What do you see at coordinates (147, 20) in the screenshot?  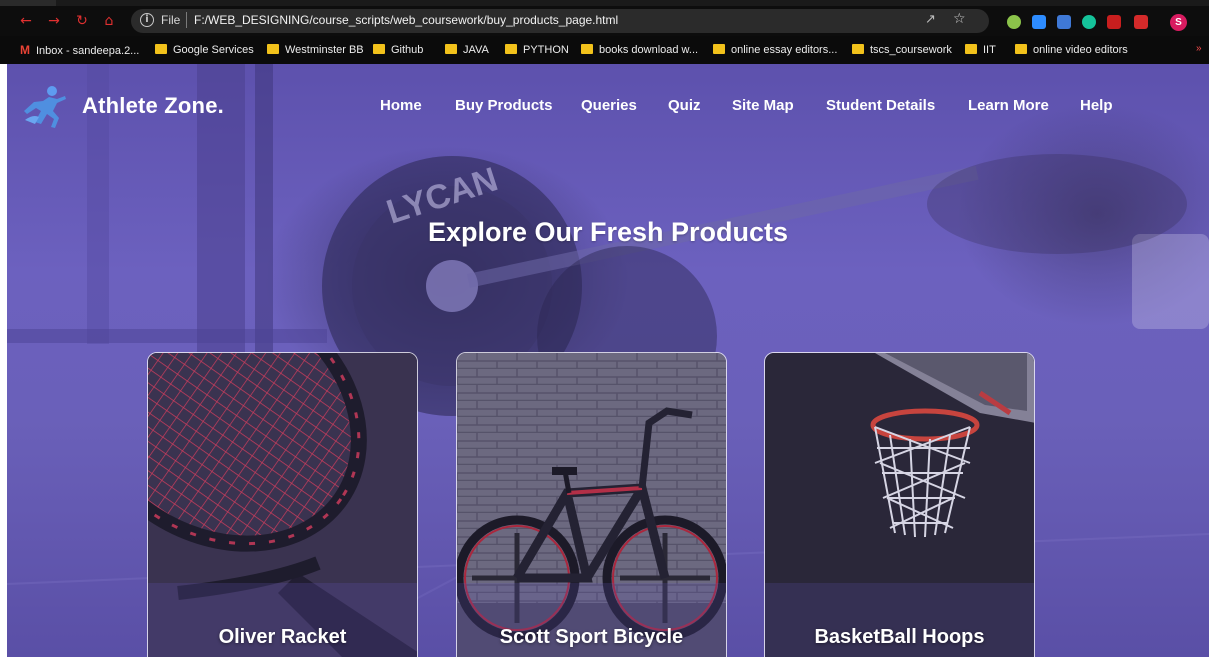 I see `info-icon: i` at bounding box center [147, 20].